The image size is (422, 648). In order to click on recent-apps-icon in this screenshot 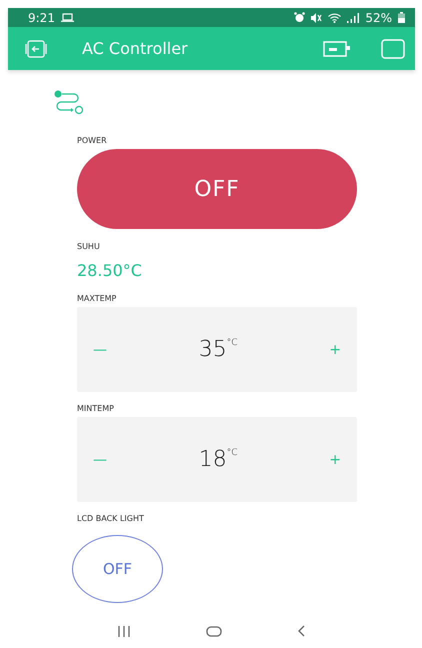, I will do `click(124, 631)`.